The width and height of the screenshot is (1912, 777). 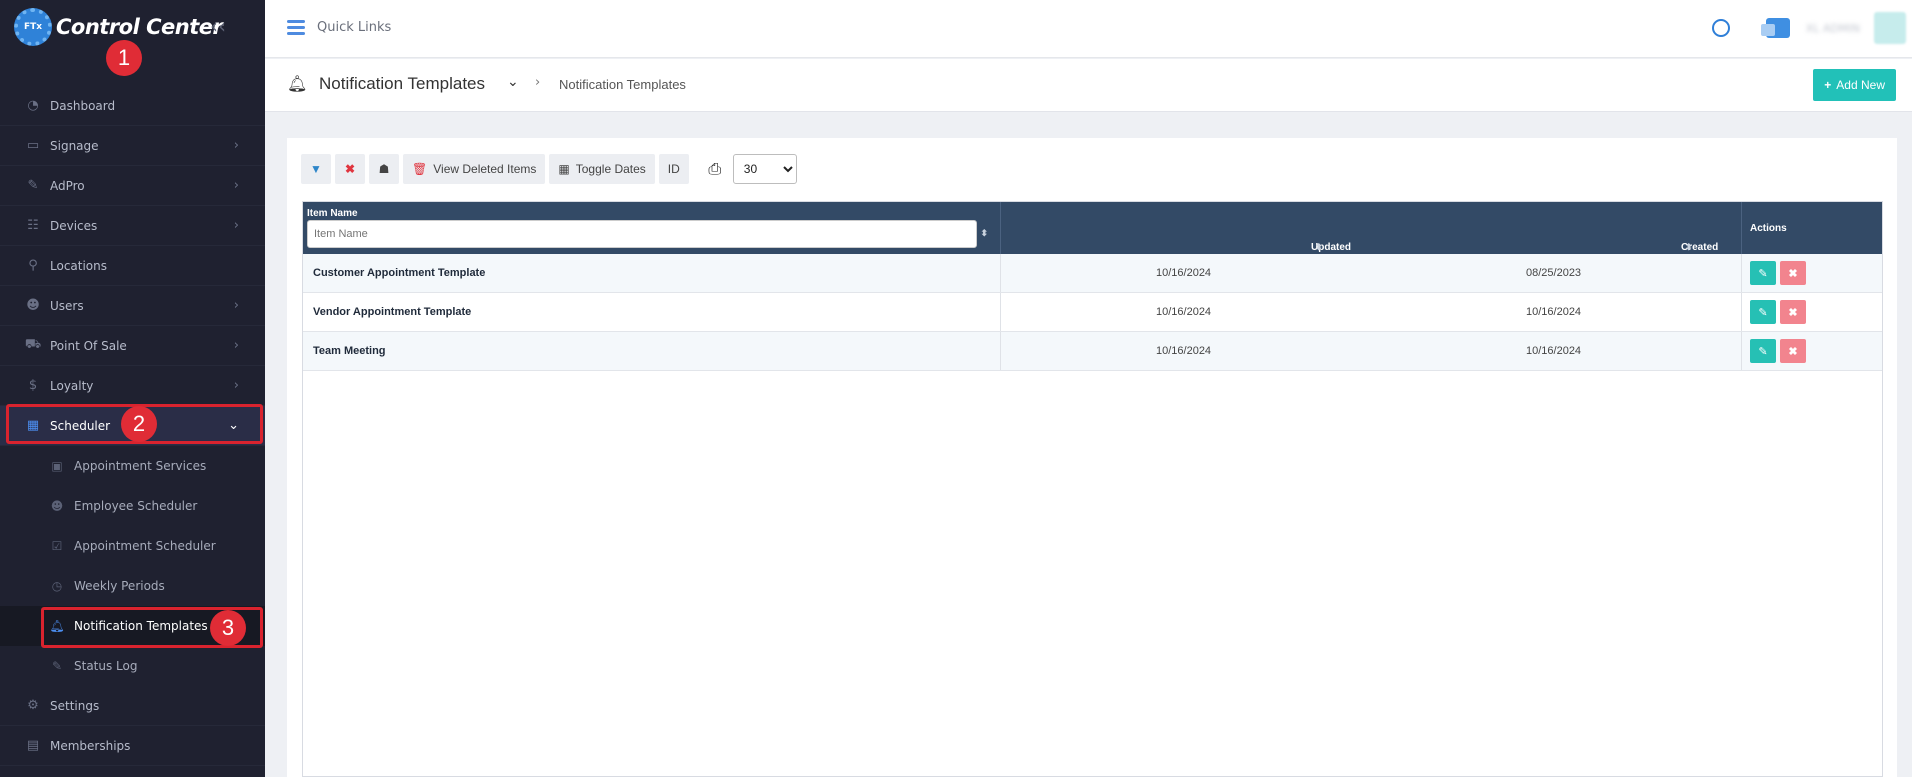 I want to click on add-new-label: Add New, so click(x=1860, y=85).